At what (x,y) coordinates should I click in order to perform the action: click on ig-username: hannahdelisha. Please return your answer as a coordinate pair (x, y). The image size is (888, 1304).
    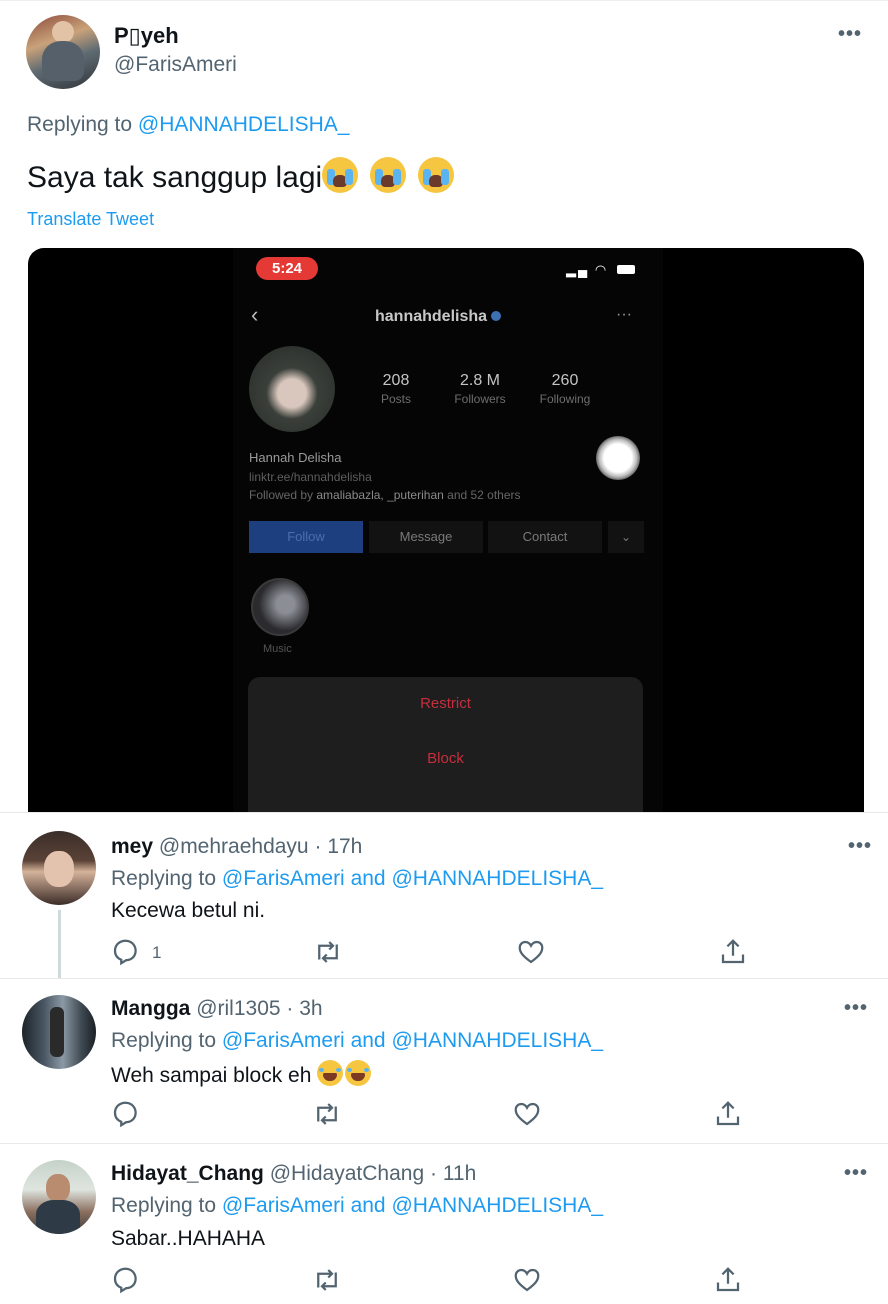
    Looking at the image, I should click on (438, 317).